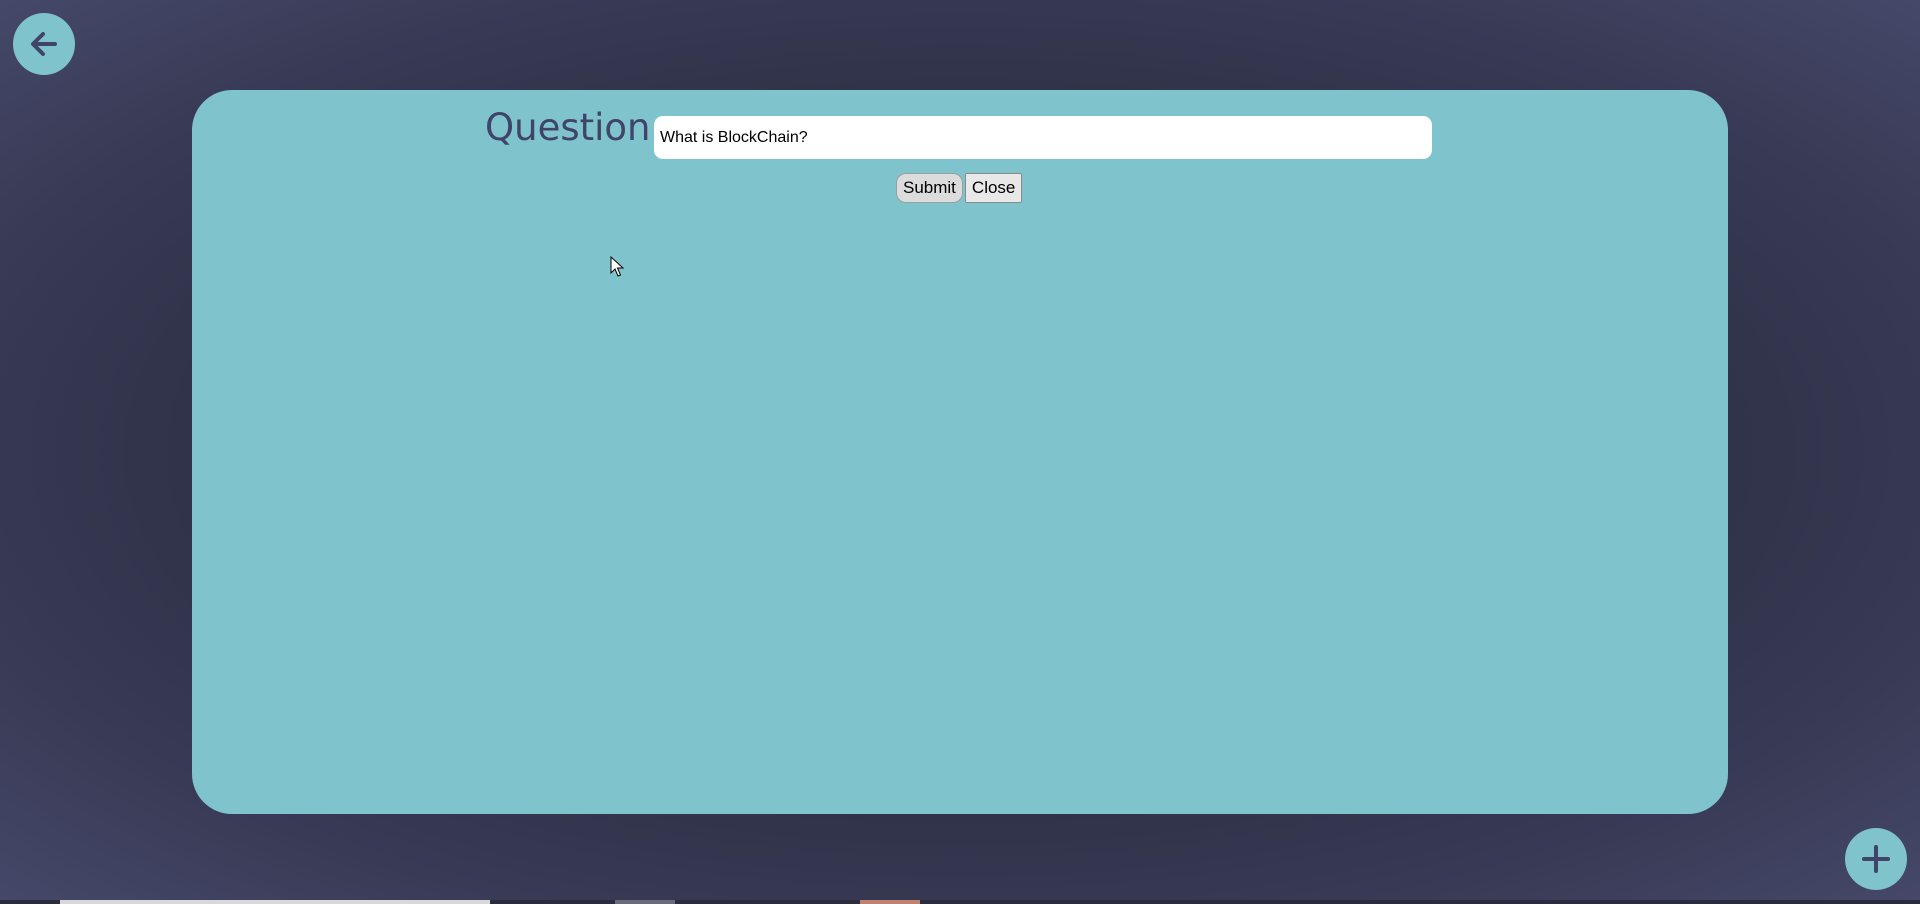 Image resolution: width=1920 pixels, height=904 pixels. I want to click on bottom-strip, so click(960, 902).